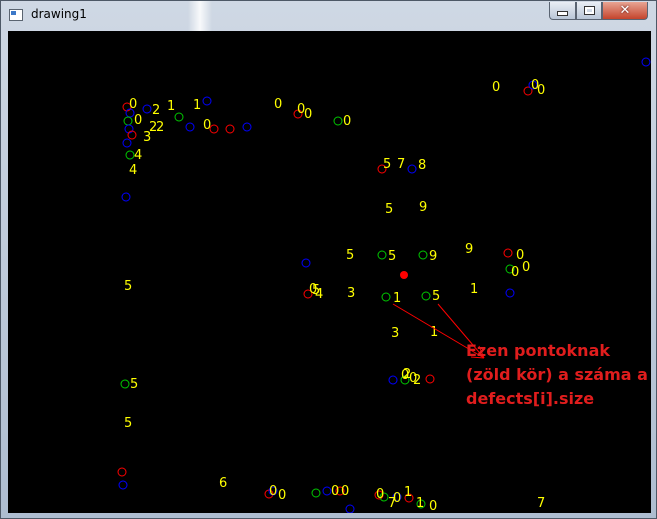  I want to click on center-point, so click(404, 275).